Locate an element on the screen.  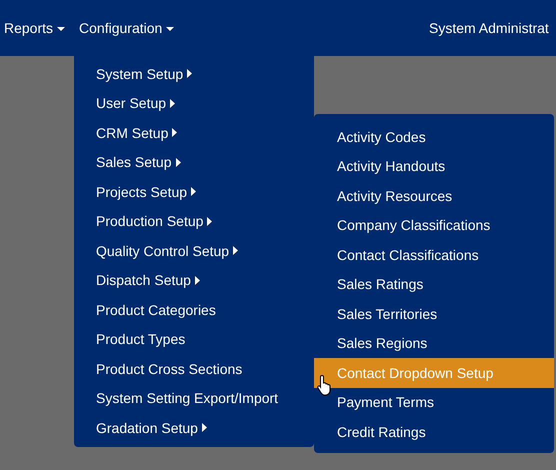
menu-item: User Setup is located at coordinates (194, 103).